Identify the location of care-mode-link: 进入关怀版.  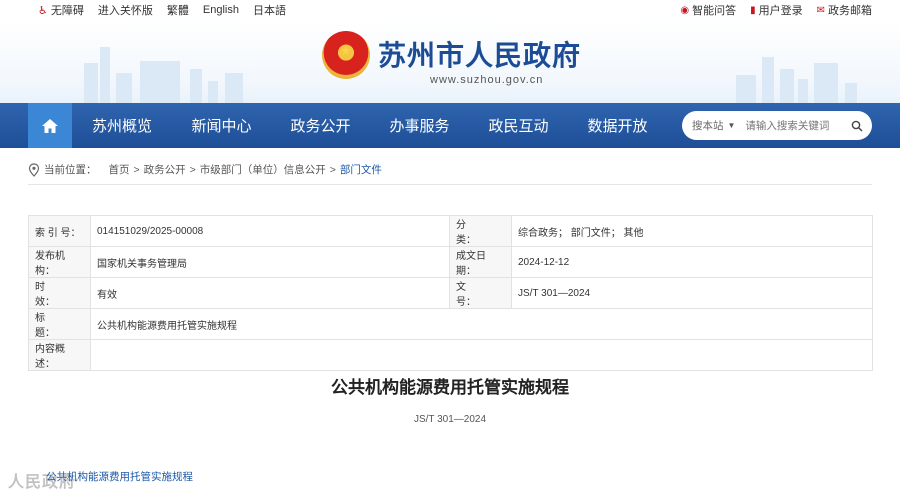
(125, 10).